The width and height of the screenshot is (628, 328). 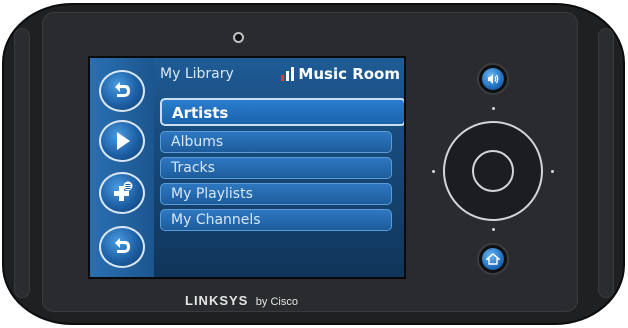 I want to click on menu-item-tracks: Tracks, so click(x=276, y=168).